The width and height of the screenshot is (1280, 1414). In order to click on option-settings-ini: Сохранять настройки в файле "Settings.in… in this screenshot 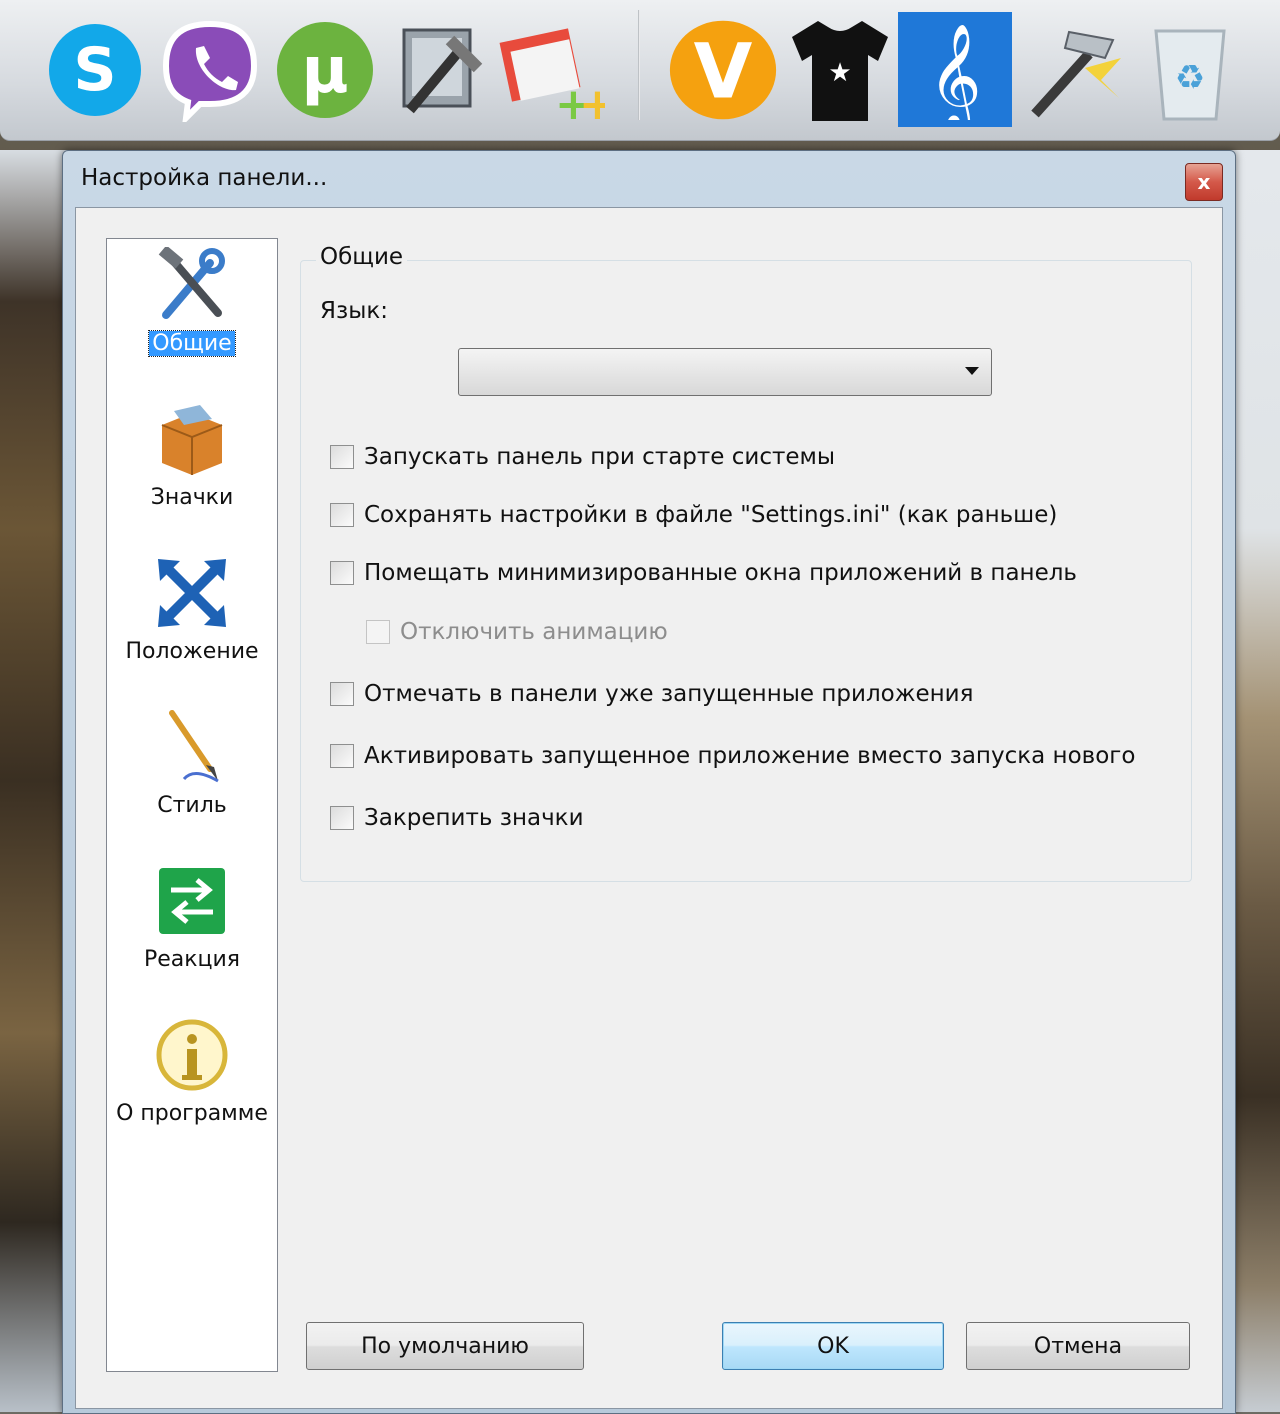, I will do `click(693, 515)`.